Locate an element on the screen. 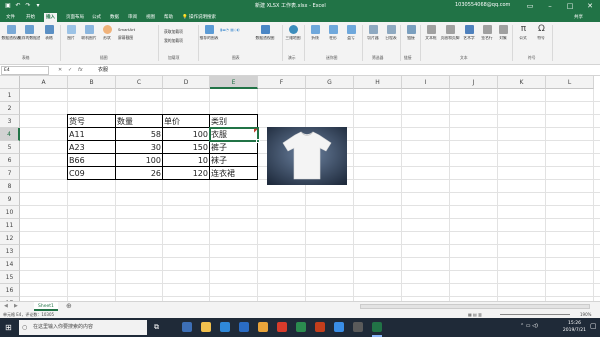  cell-c7: 26 is located at coordinates (139, 173).